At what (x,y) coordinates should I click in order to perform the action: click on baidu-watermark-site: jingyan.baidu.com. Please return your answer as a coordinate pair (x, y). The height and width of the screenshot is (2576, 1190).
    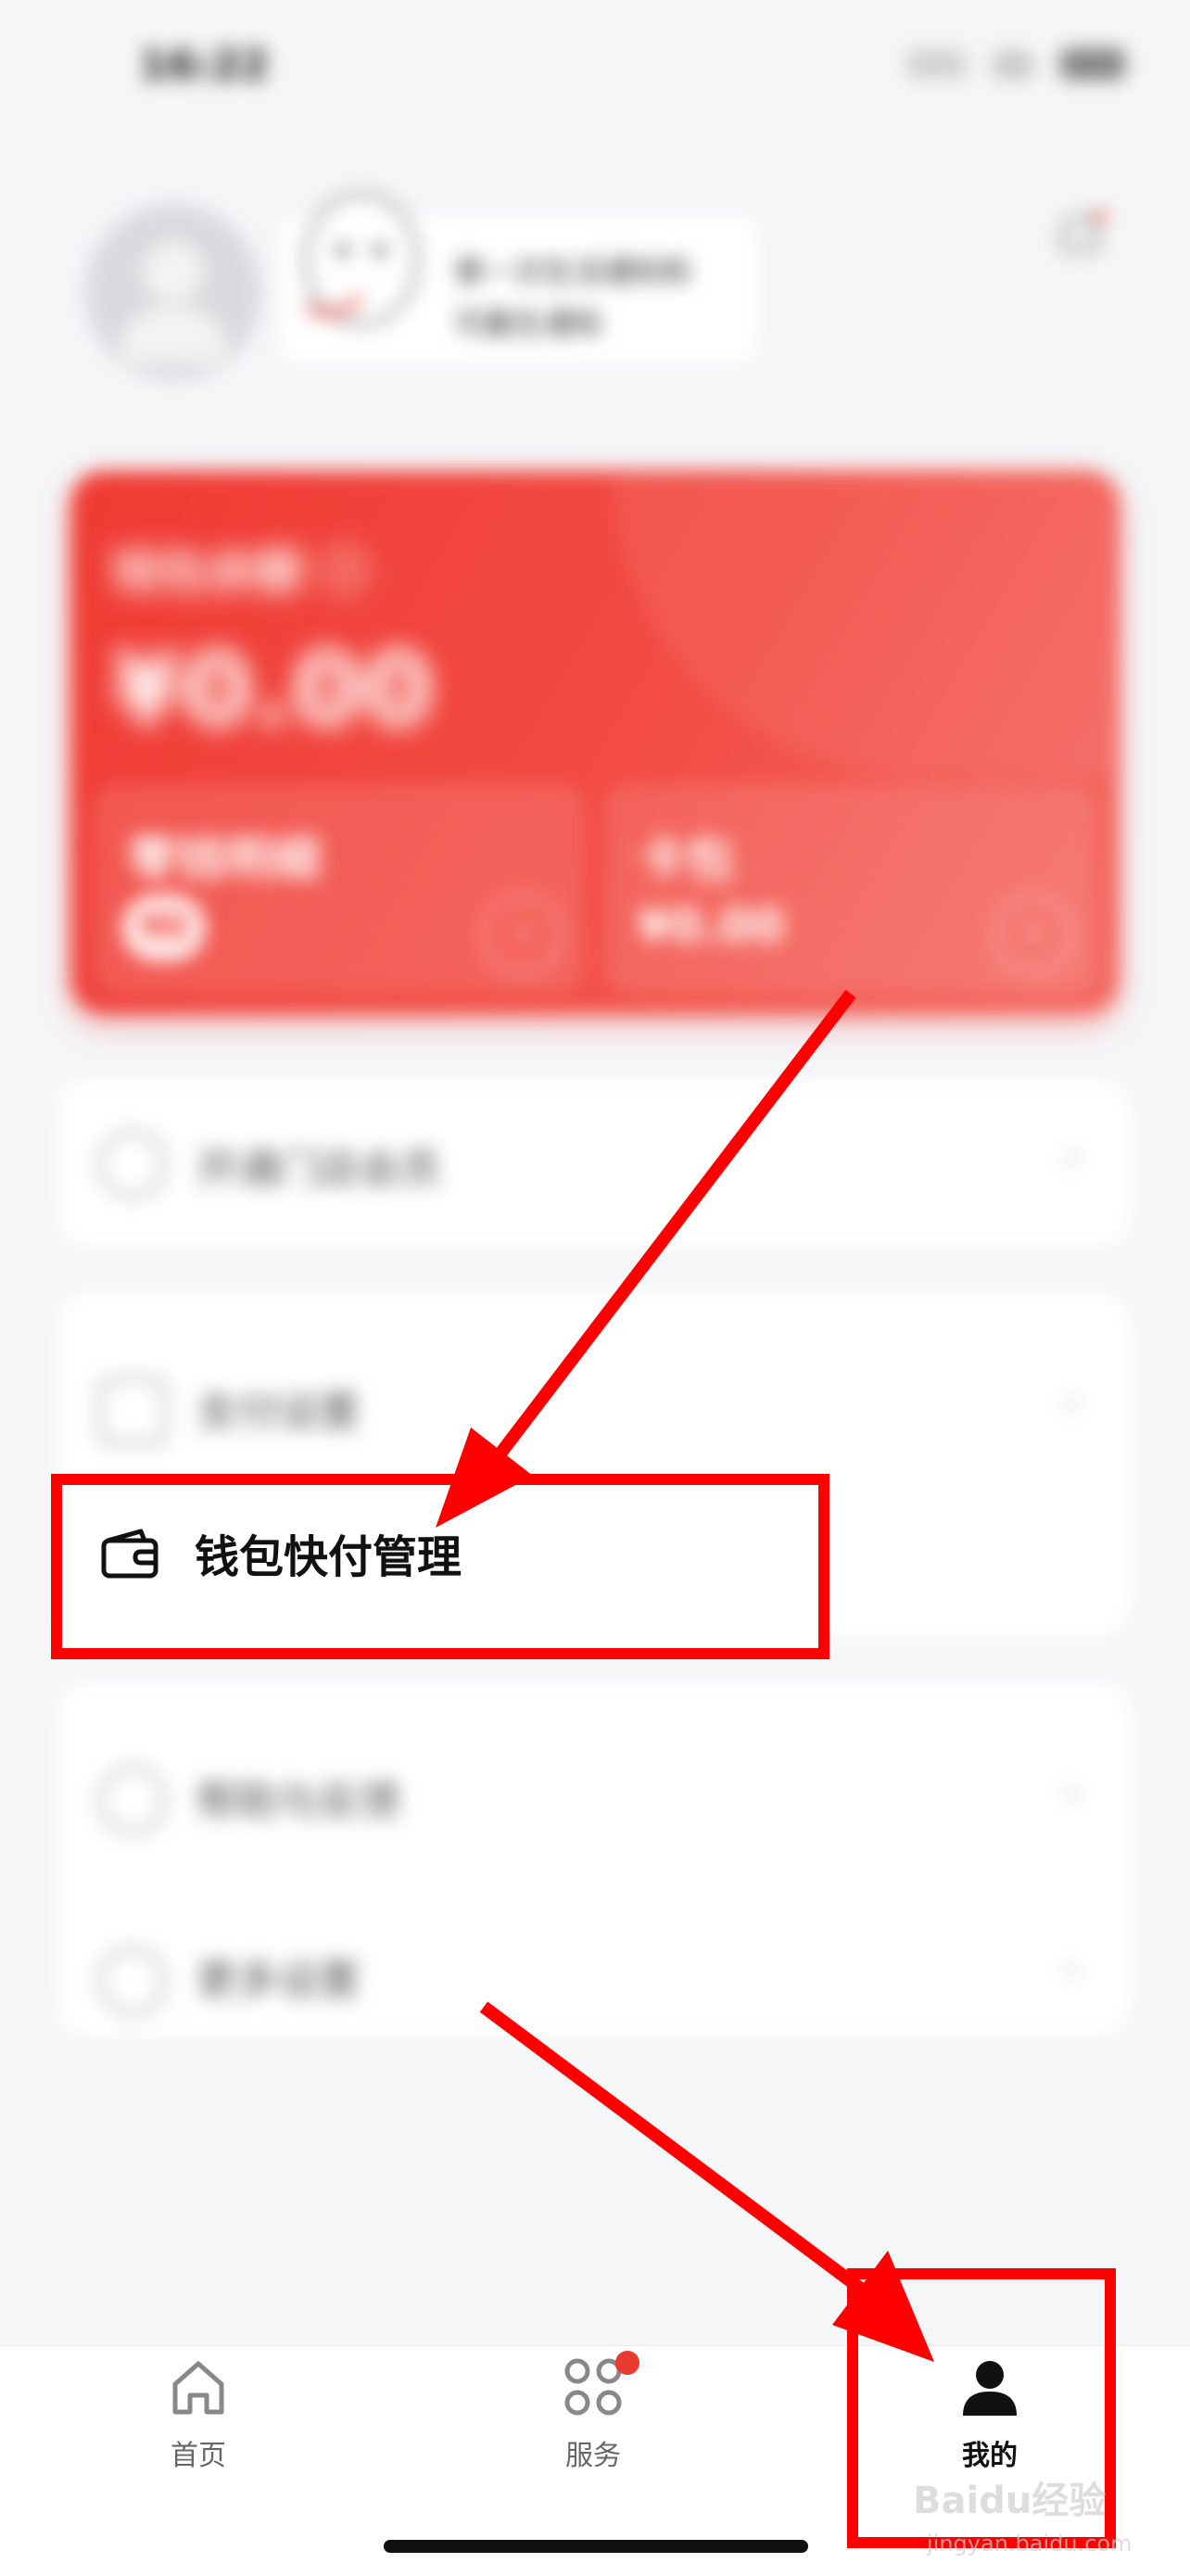
    Looking at the image, I should click on (1030, 2544).